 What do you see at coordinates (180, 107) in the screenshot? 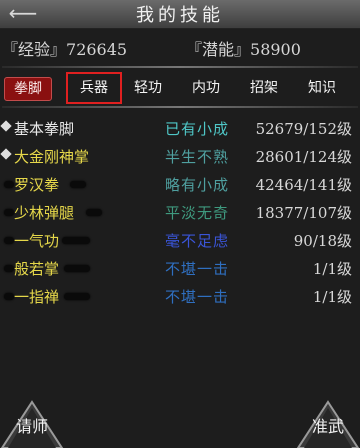
I see `divider-mid` at bounding box center [180, 107].